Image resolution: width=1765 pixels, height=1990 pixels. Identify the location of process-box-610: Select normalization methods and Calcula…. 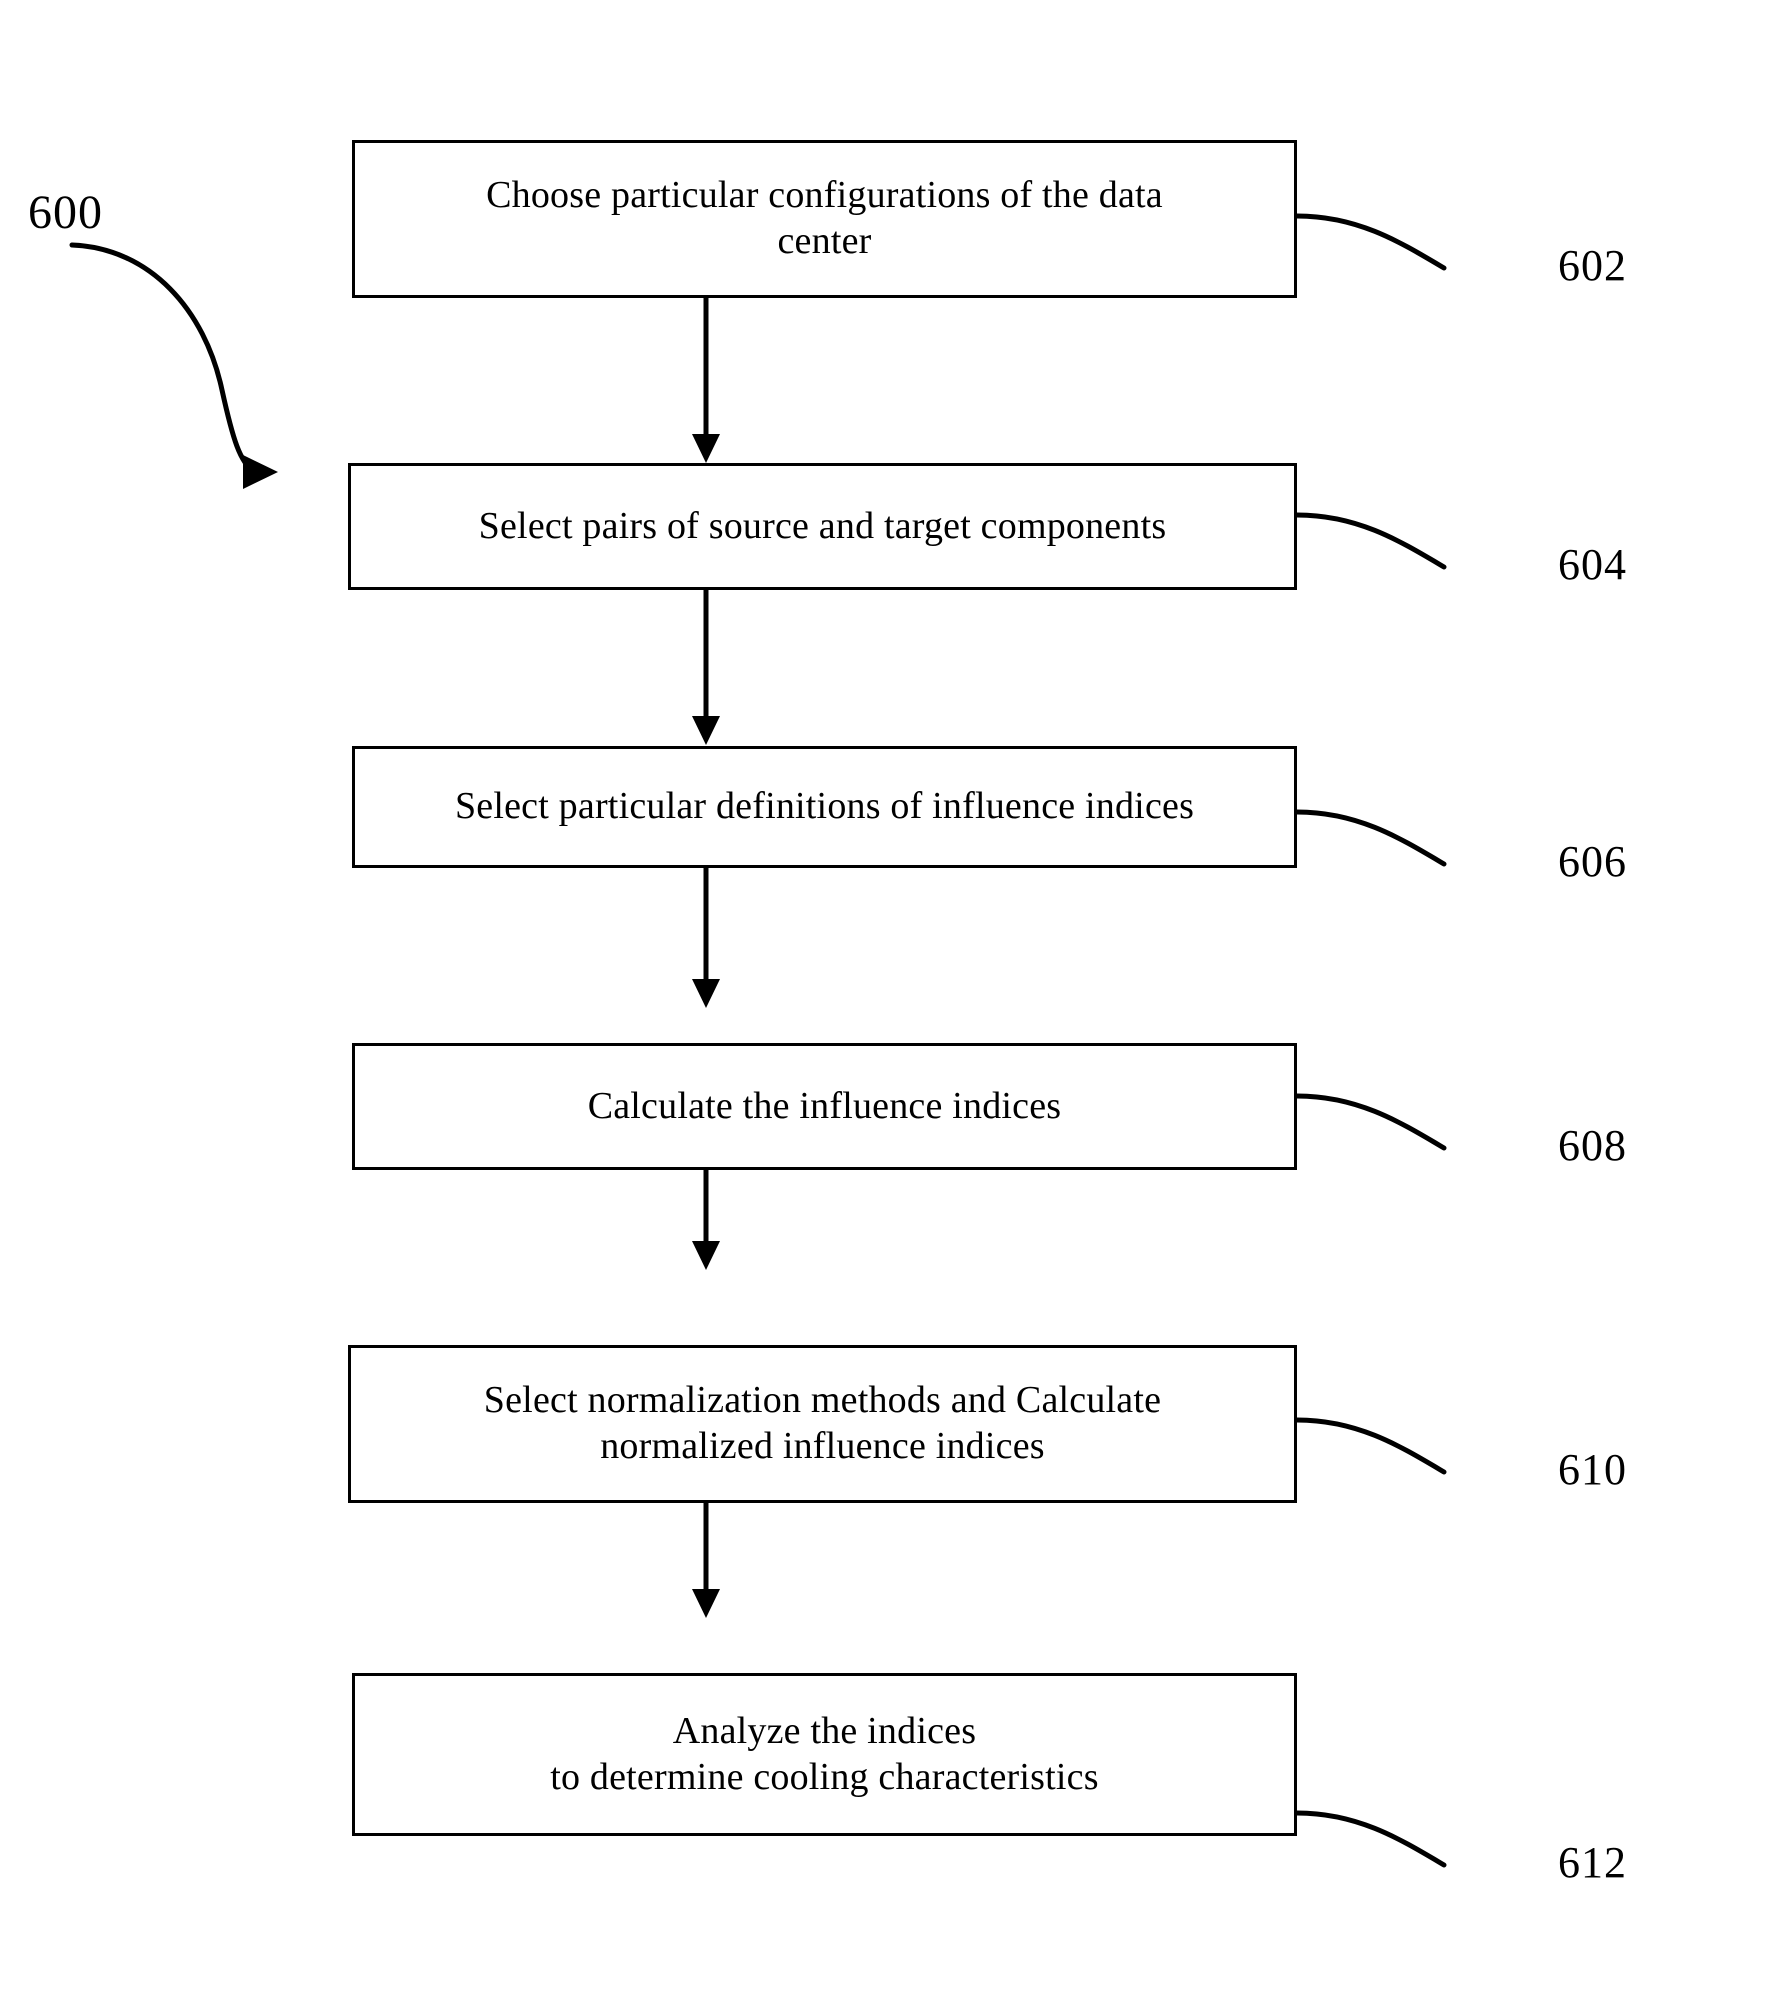
(822, 1424).